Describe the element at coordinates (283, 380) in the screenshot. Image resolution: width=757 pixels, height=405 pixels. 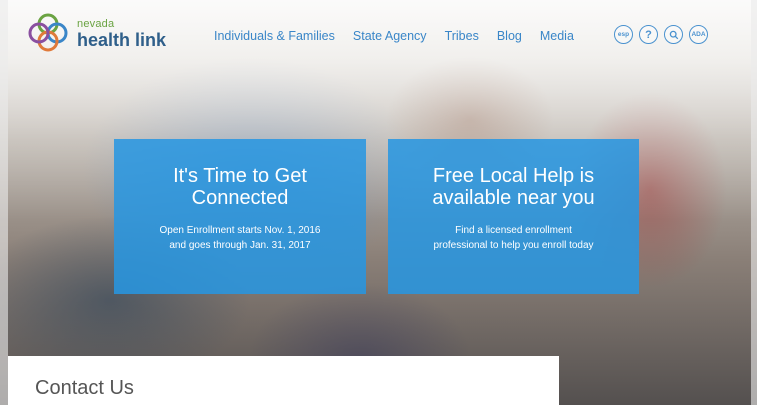
I see `contact-panel: Contact Us` at that location.